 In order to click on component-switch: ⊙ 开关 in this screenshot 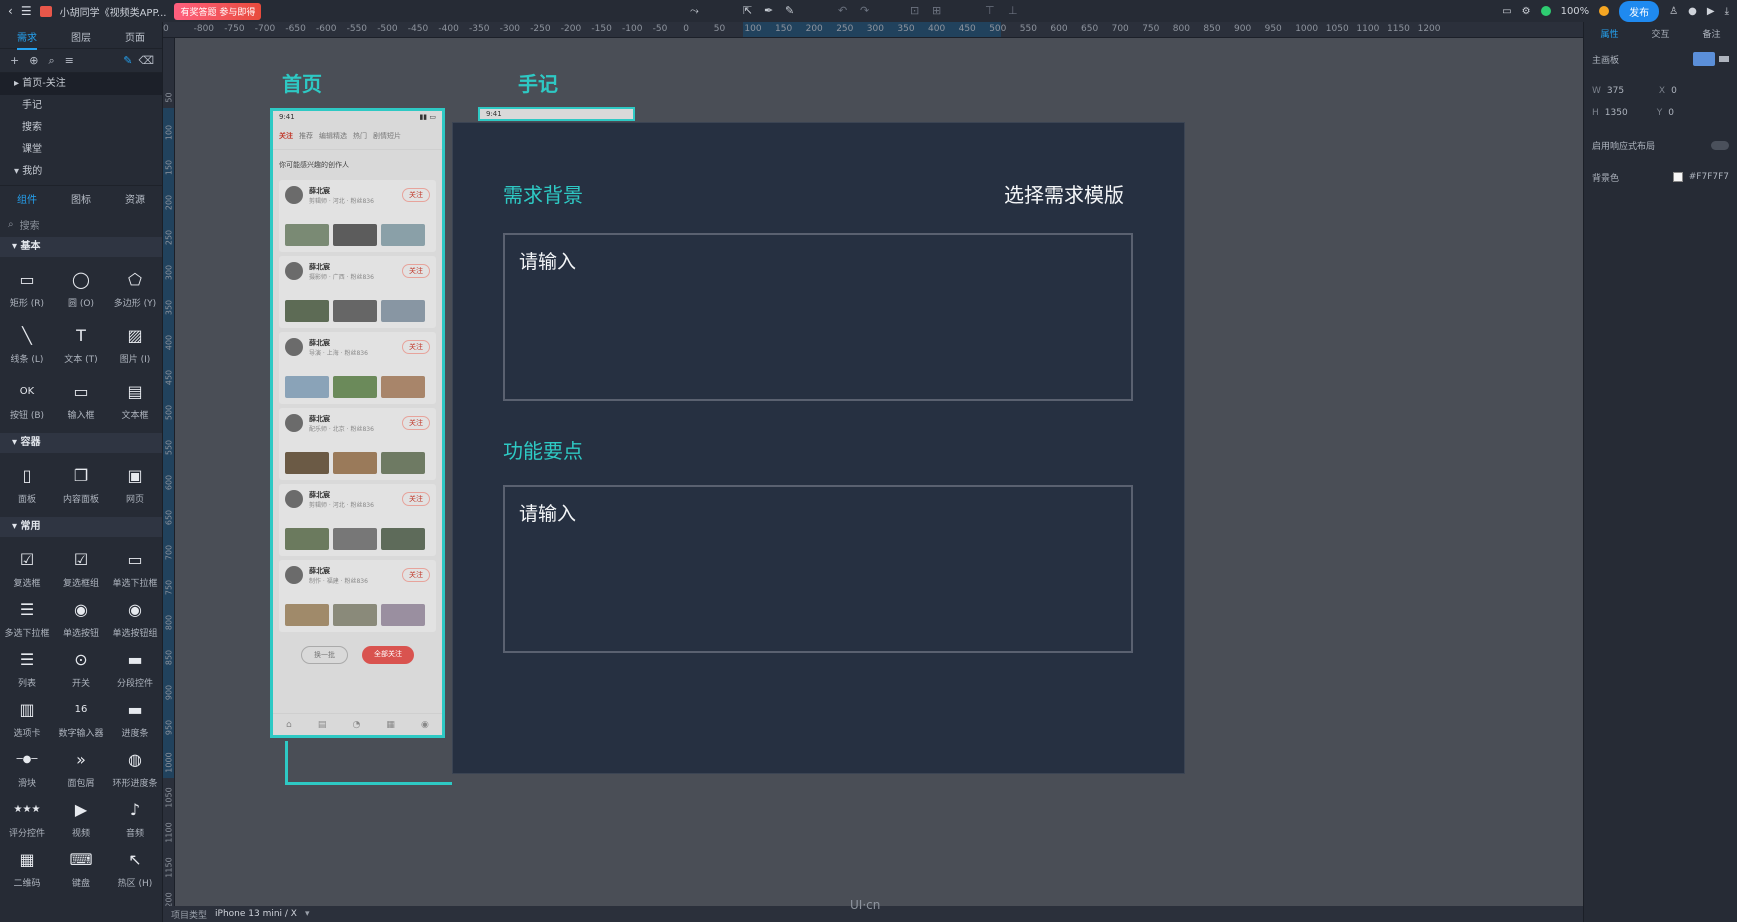, I will do `click(81, 669)`.